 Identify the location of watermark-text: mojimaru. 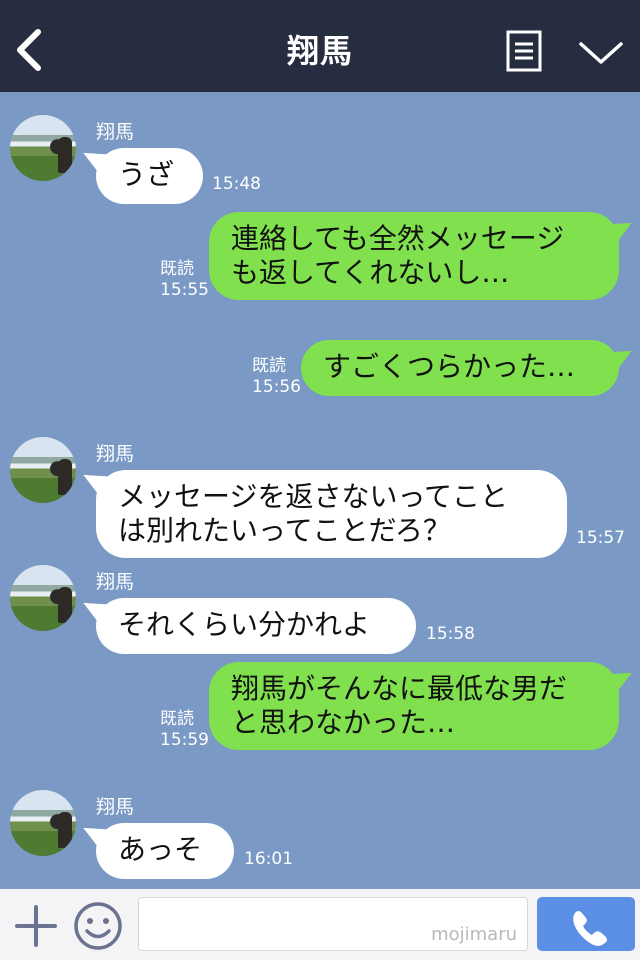
(474, 934).